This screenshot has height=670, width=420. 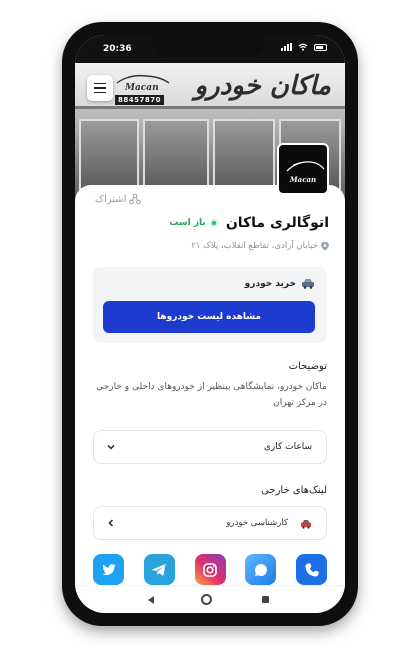 I want to click on signal-icon, so click(x=286, y=47).